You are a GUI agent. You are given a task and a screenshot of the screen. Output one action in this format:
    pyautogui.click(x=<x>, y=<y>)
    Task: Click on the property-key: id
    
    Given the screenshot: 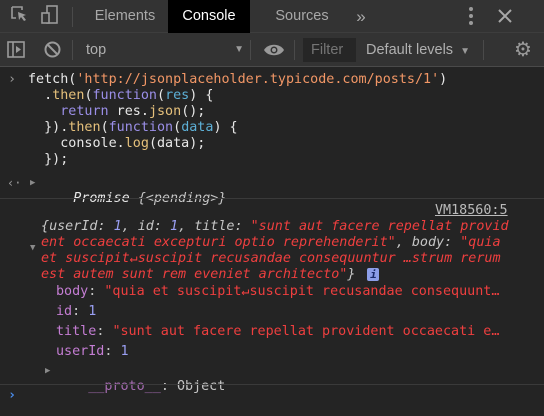 What is the action you would take?
    pyautogui.click(x=64, y=311)
    